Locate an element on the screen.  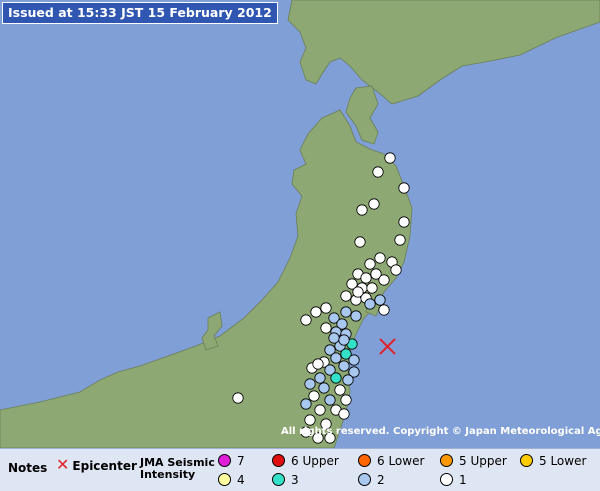
legend-level-2: 2 is located at coordinates (371, 480).